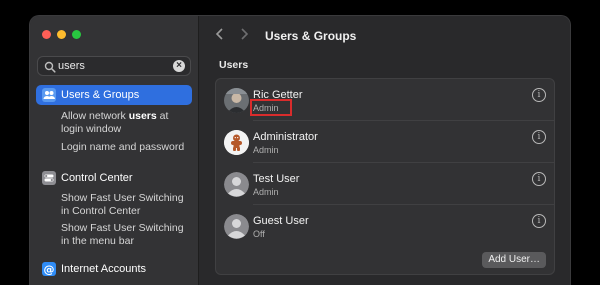 This screenshot has width=600, height=285. Describe the element at coordinates (49, 95) in the screenshot. I see `users-groups-icon` at that location.